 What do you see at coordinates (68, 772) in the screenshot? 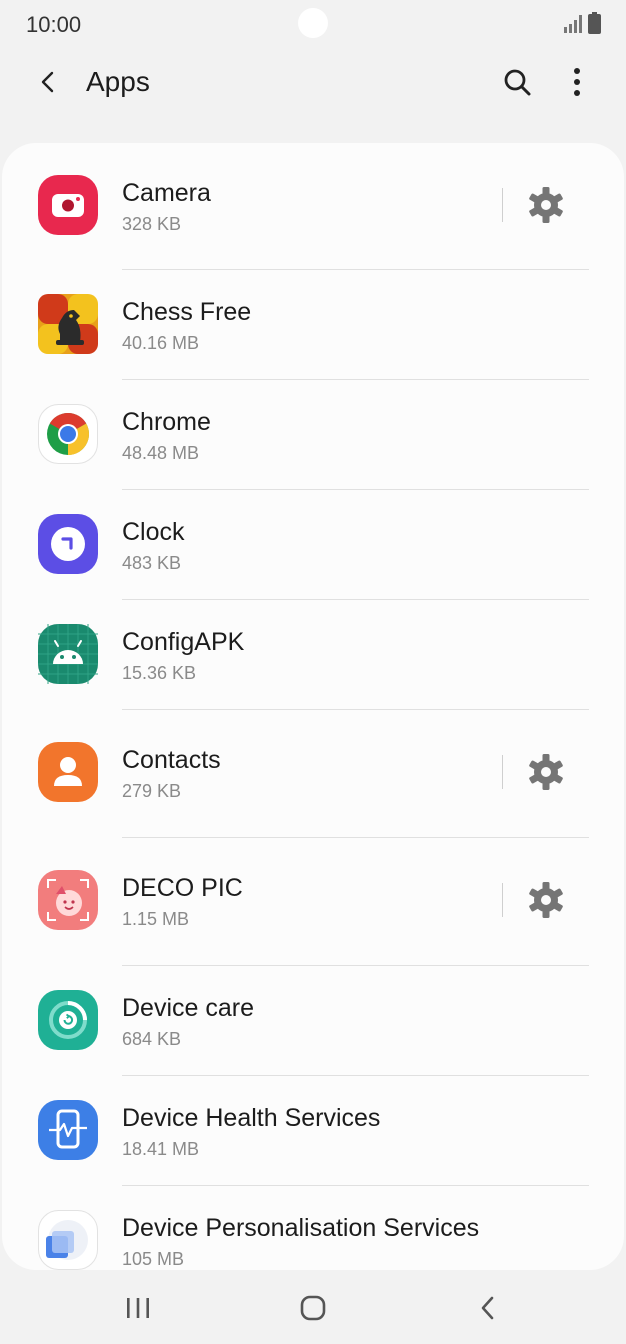
I see `contacts-app-icon` at bounding box center [68, 772].